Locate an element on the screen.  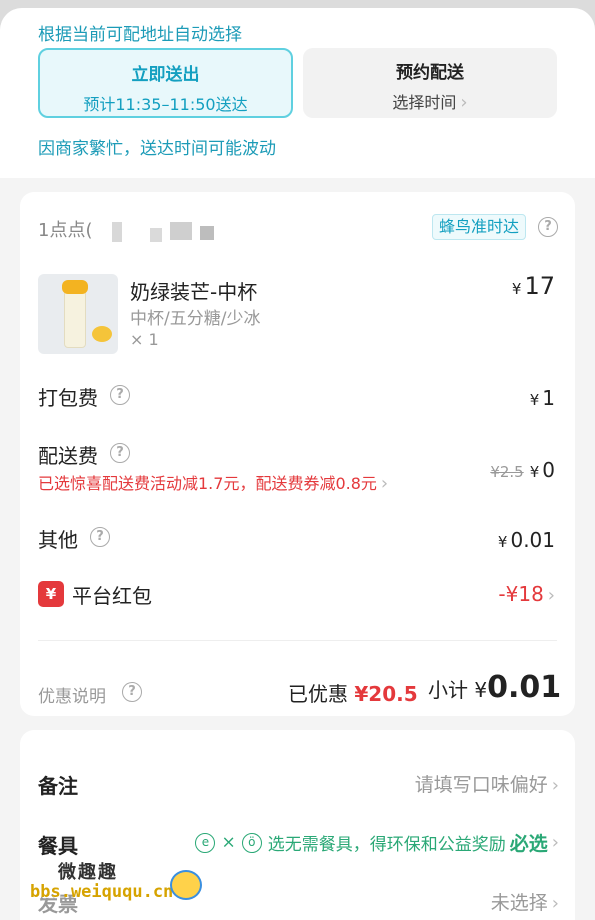
deliver-now-option: 立即送出 预计11:35–11:50送达 is located at coordinates (165, 83).